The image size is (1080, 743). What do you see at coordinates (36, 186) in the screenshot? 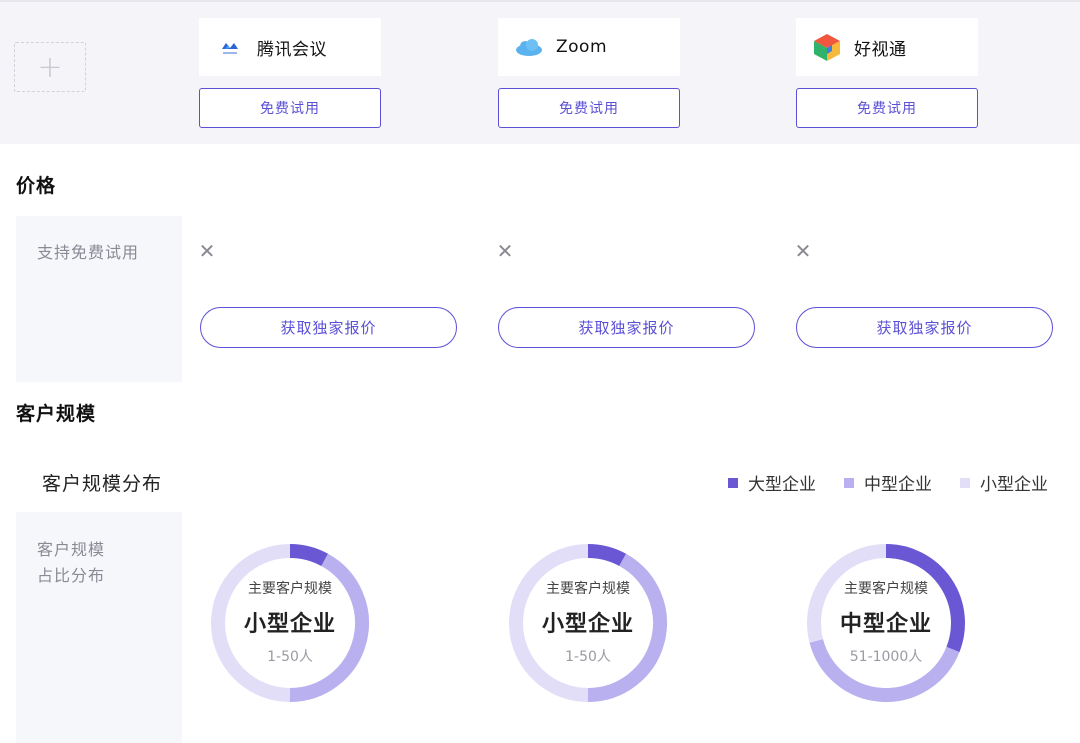
I see `price-section-title: 价格` at bounding box center [36, 186].